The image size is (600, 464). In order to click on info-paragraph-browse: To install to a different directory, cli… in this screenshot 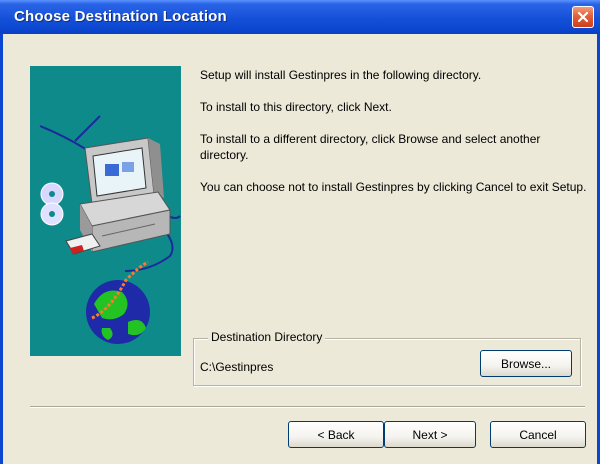, I will do `click(370, 147)`.